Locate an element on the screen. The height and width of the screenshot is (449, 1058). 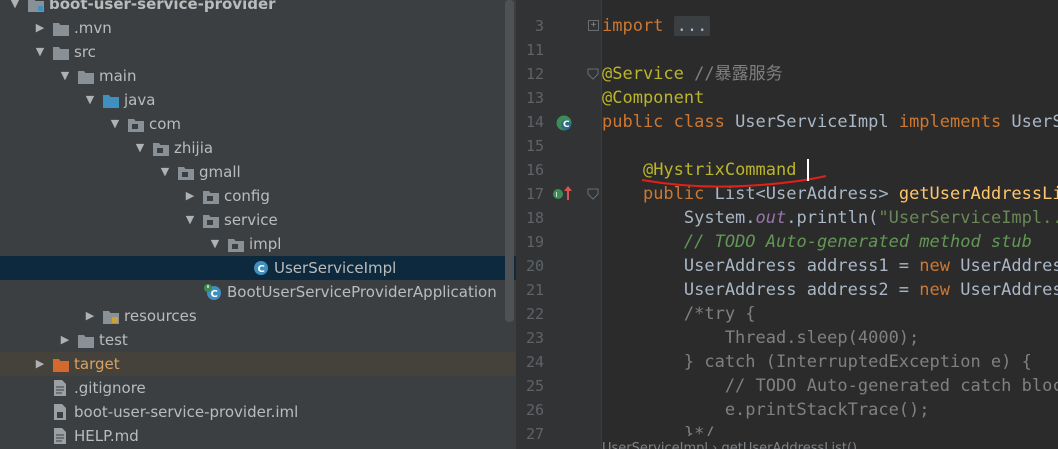
fold-collapse-method is located at coordinates (593, 194).